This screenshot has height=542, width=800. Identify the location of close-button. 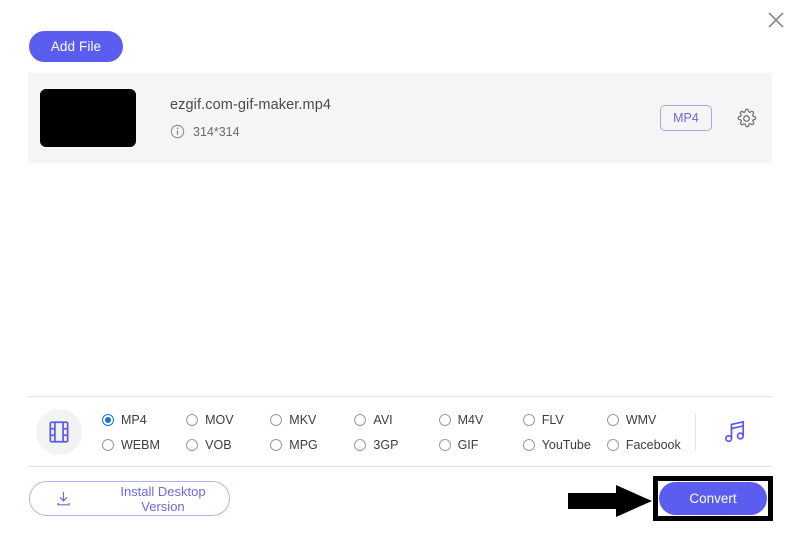
(776, 20).